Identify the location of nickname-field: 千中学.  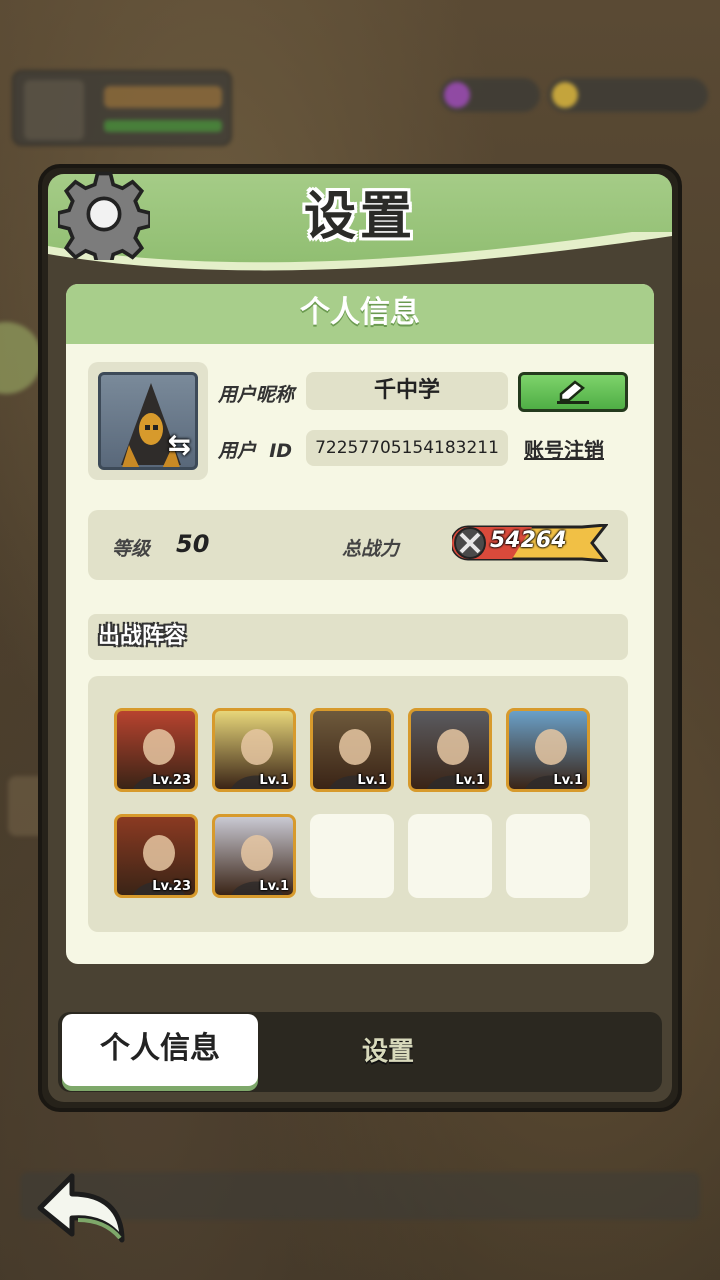
(407, 391).